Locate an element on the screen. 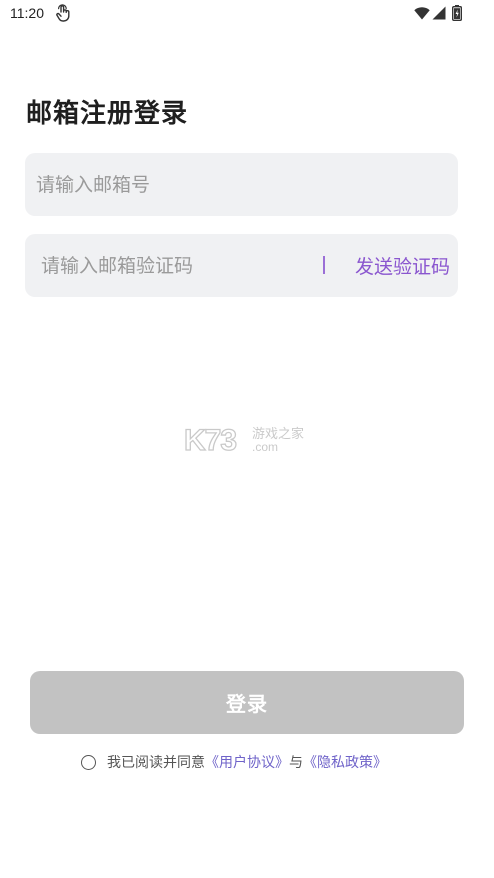 The image size is (494, 878). agreement-connector: 与 is located at coordinates (296, 763).